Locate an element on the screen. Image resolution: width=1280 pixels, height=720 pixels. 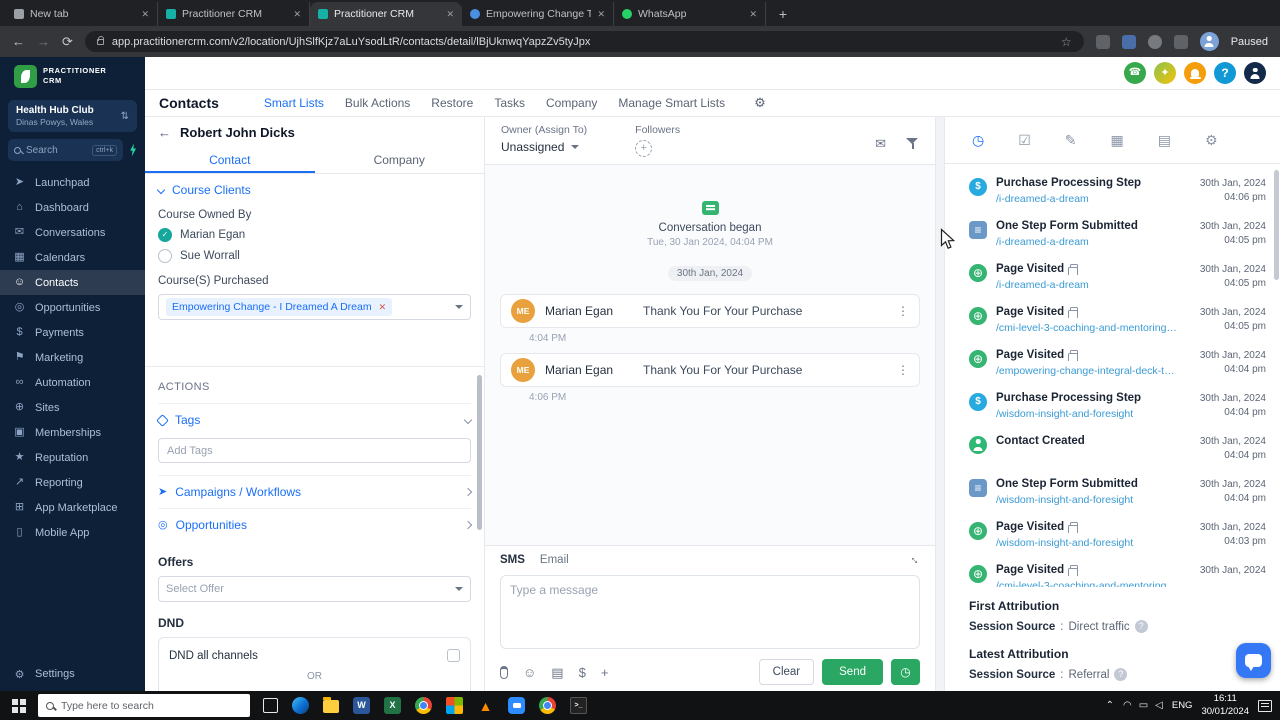
timeline-item: Contact Created 30th Jan, 2024 04:04 pm is located at coordinates (1117, 451).